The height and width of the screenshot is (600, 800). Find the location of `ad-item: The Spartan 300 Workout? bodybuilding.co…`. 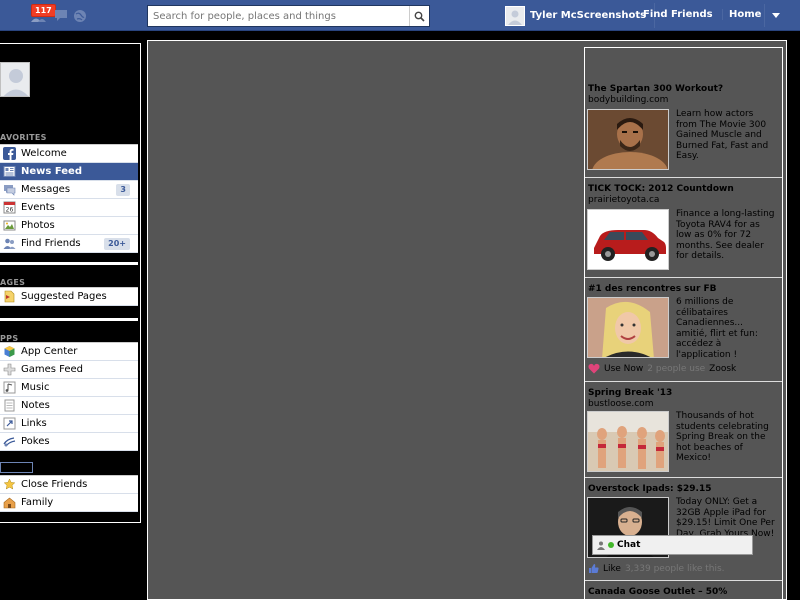

ad-item: The Spartan 300 Workout? bodybuilding.co… is located at coordinates (684, 95).